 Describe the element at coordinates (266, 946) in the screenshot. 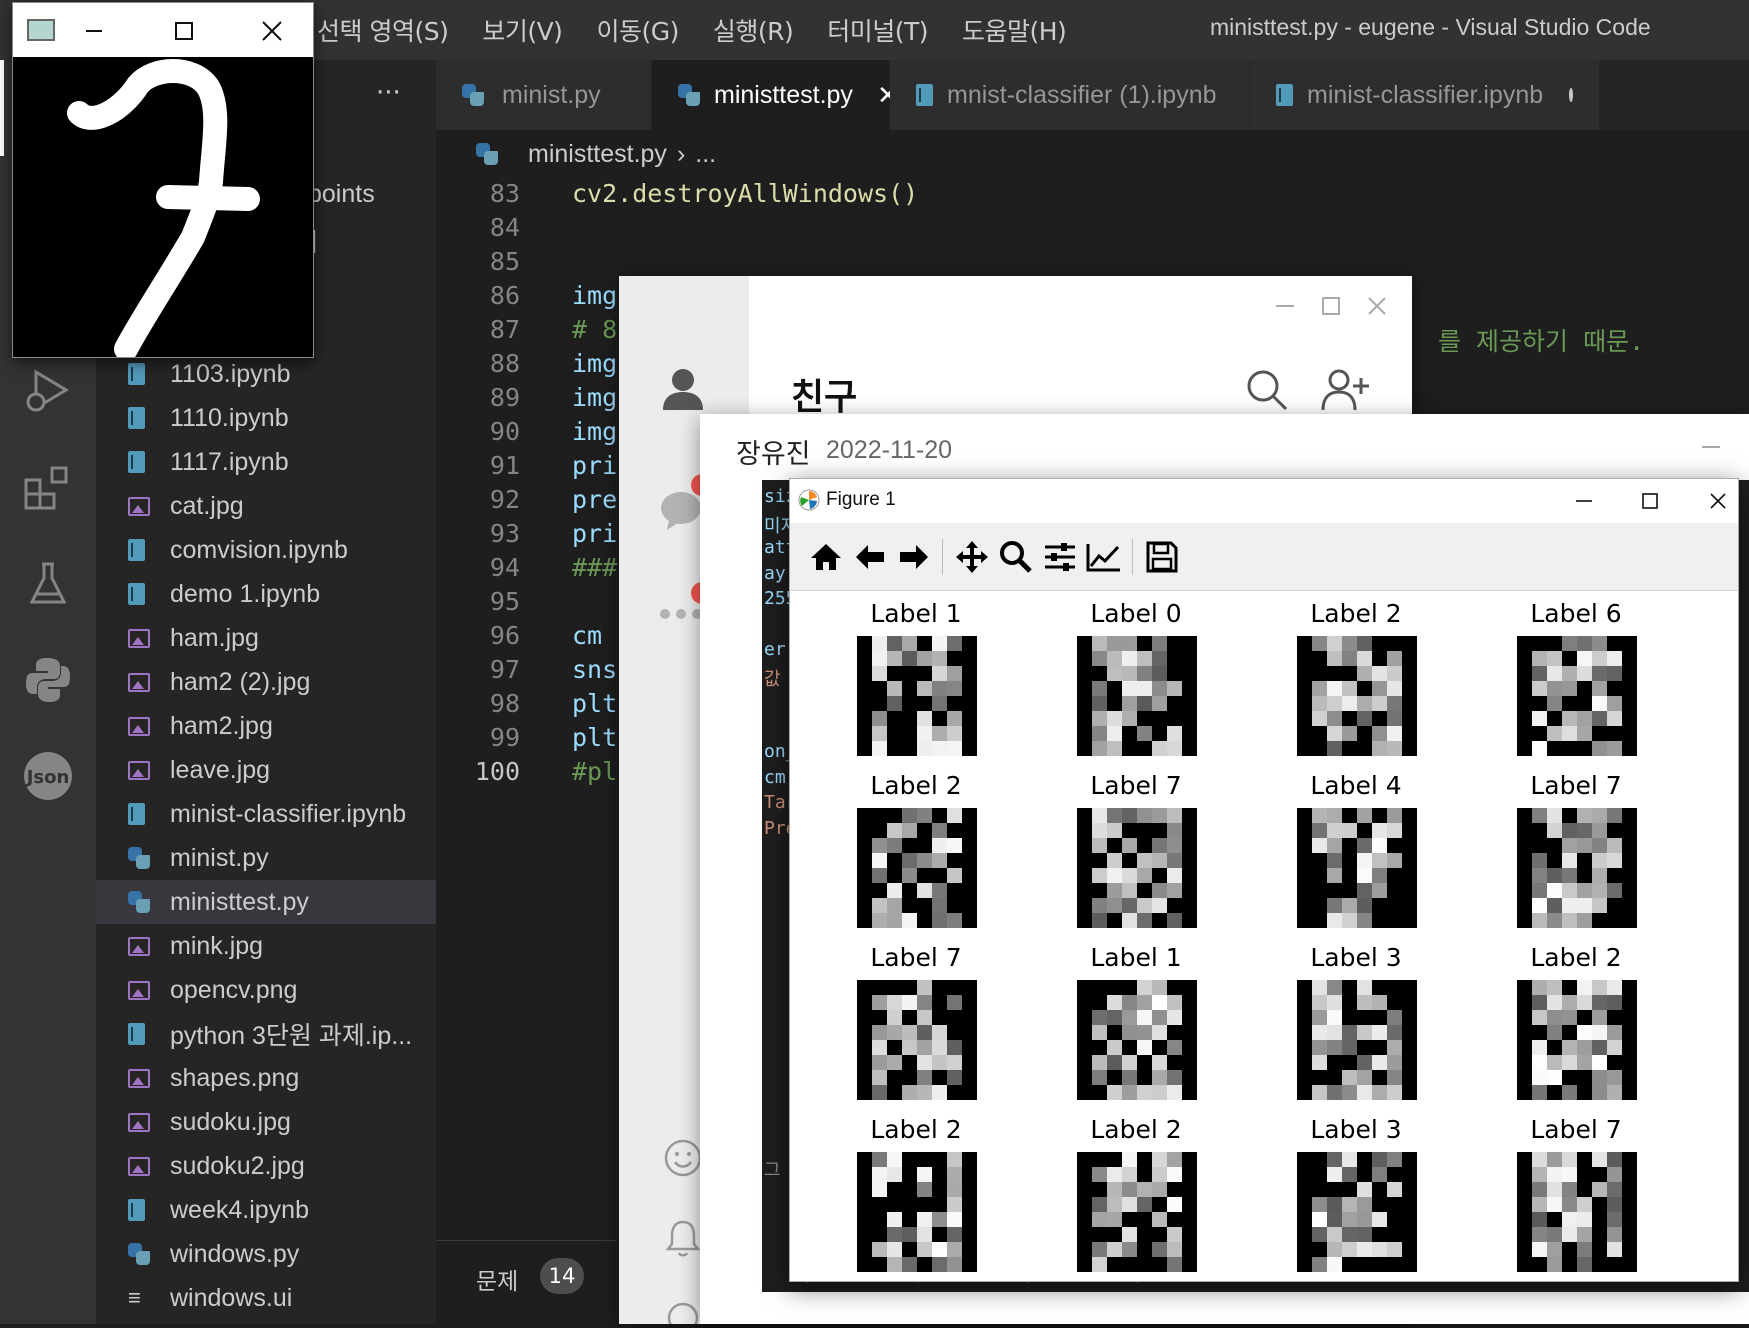

I see `file-item: mink.jpg` at that location.